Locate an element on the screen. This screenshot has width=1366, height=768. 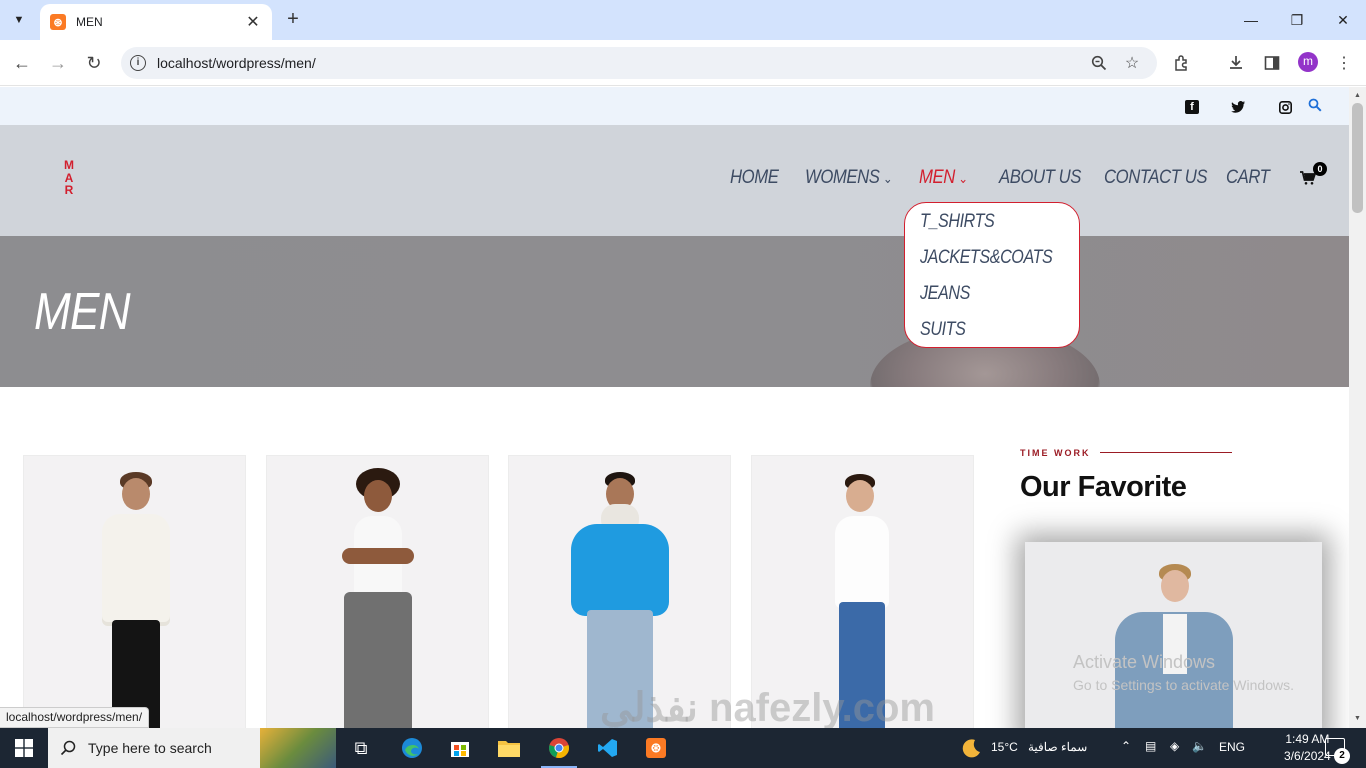
logo-letter: R is located at coordinates (69, 190).